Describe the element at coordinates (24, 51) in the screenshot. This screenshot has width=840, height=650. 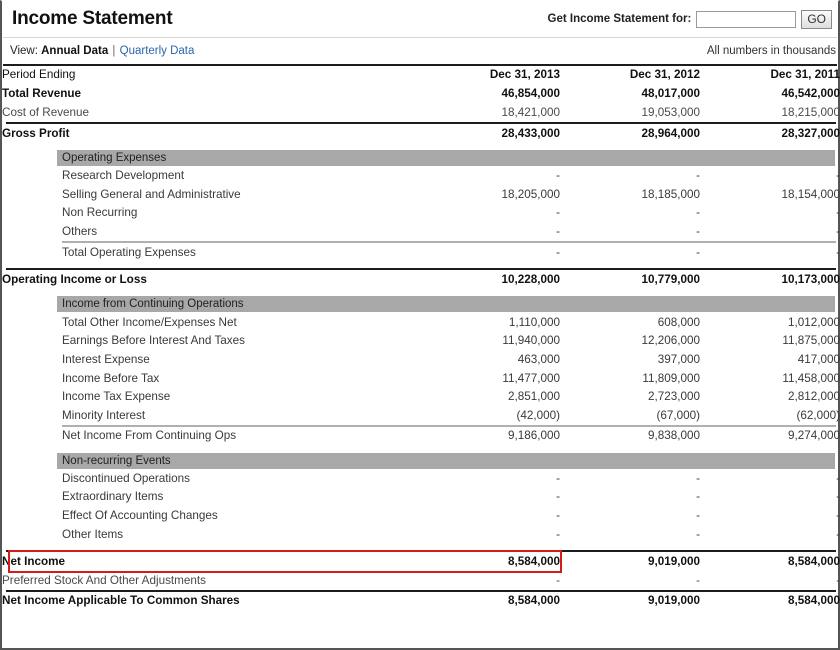
I see `view-label: View:` at that location.